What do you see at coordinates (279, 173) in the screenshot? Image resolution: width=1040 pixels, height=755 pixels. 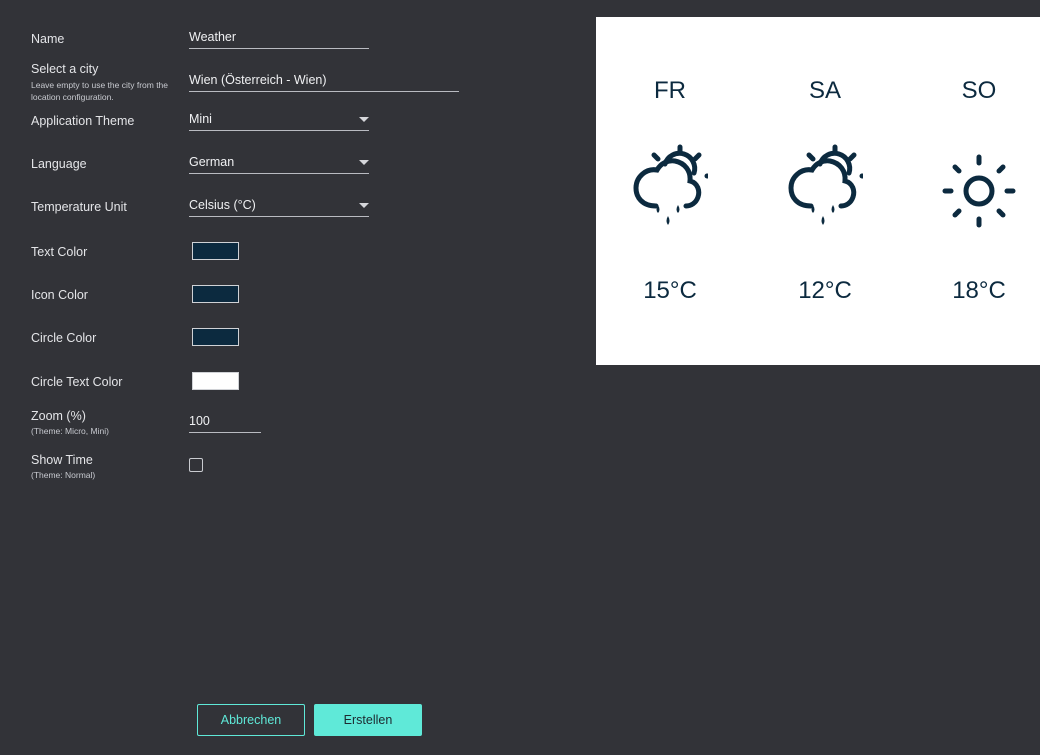 I see `language-select-underline` at bounding box center [279, 173].